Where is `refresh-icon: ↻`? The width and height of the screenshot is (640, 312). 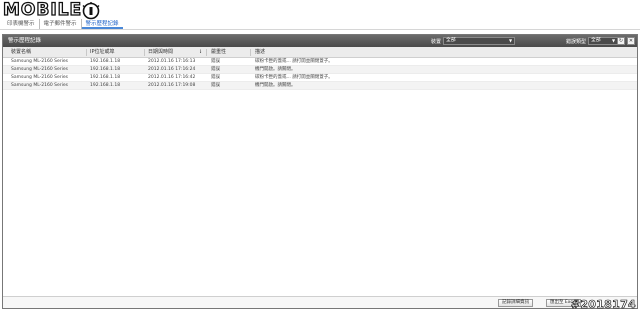 refresh-icon: ↻ is located at coordinates (621, 41).